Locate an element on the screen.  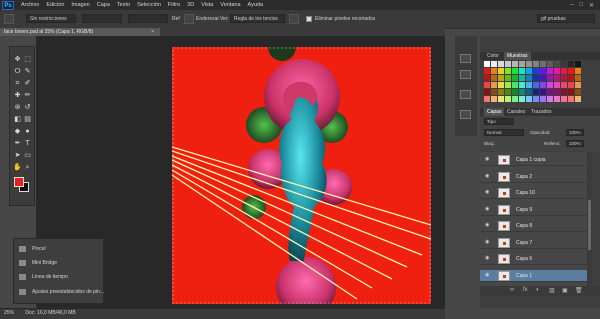
properties-icon is located at coordinates (465, 74).